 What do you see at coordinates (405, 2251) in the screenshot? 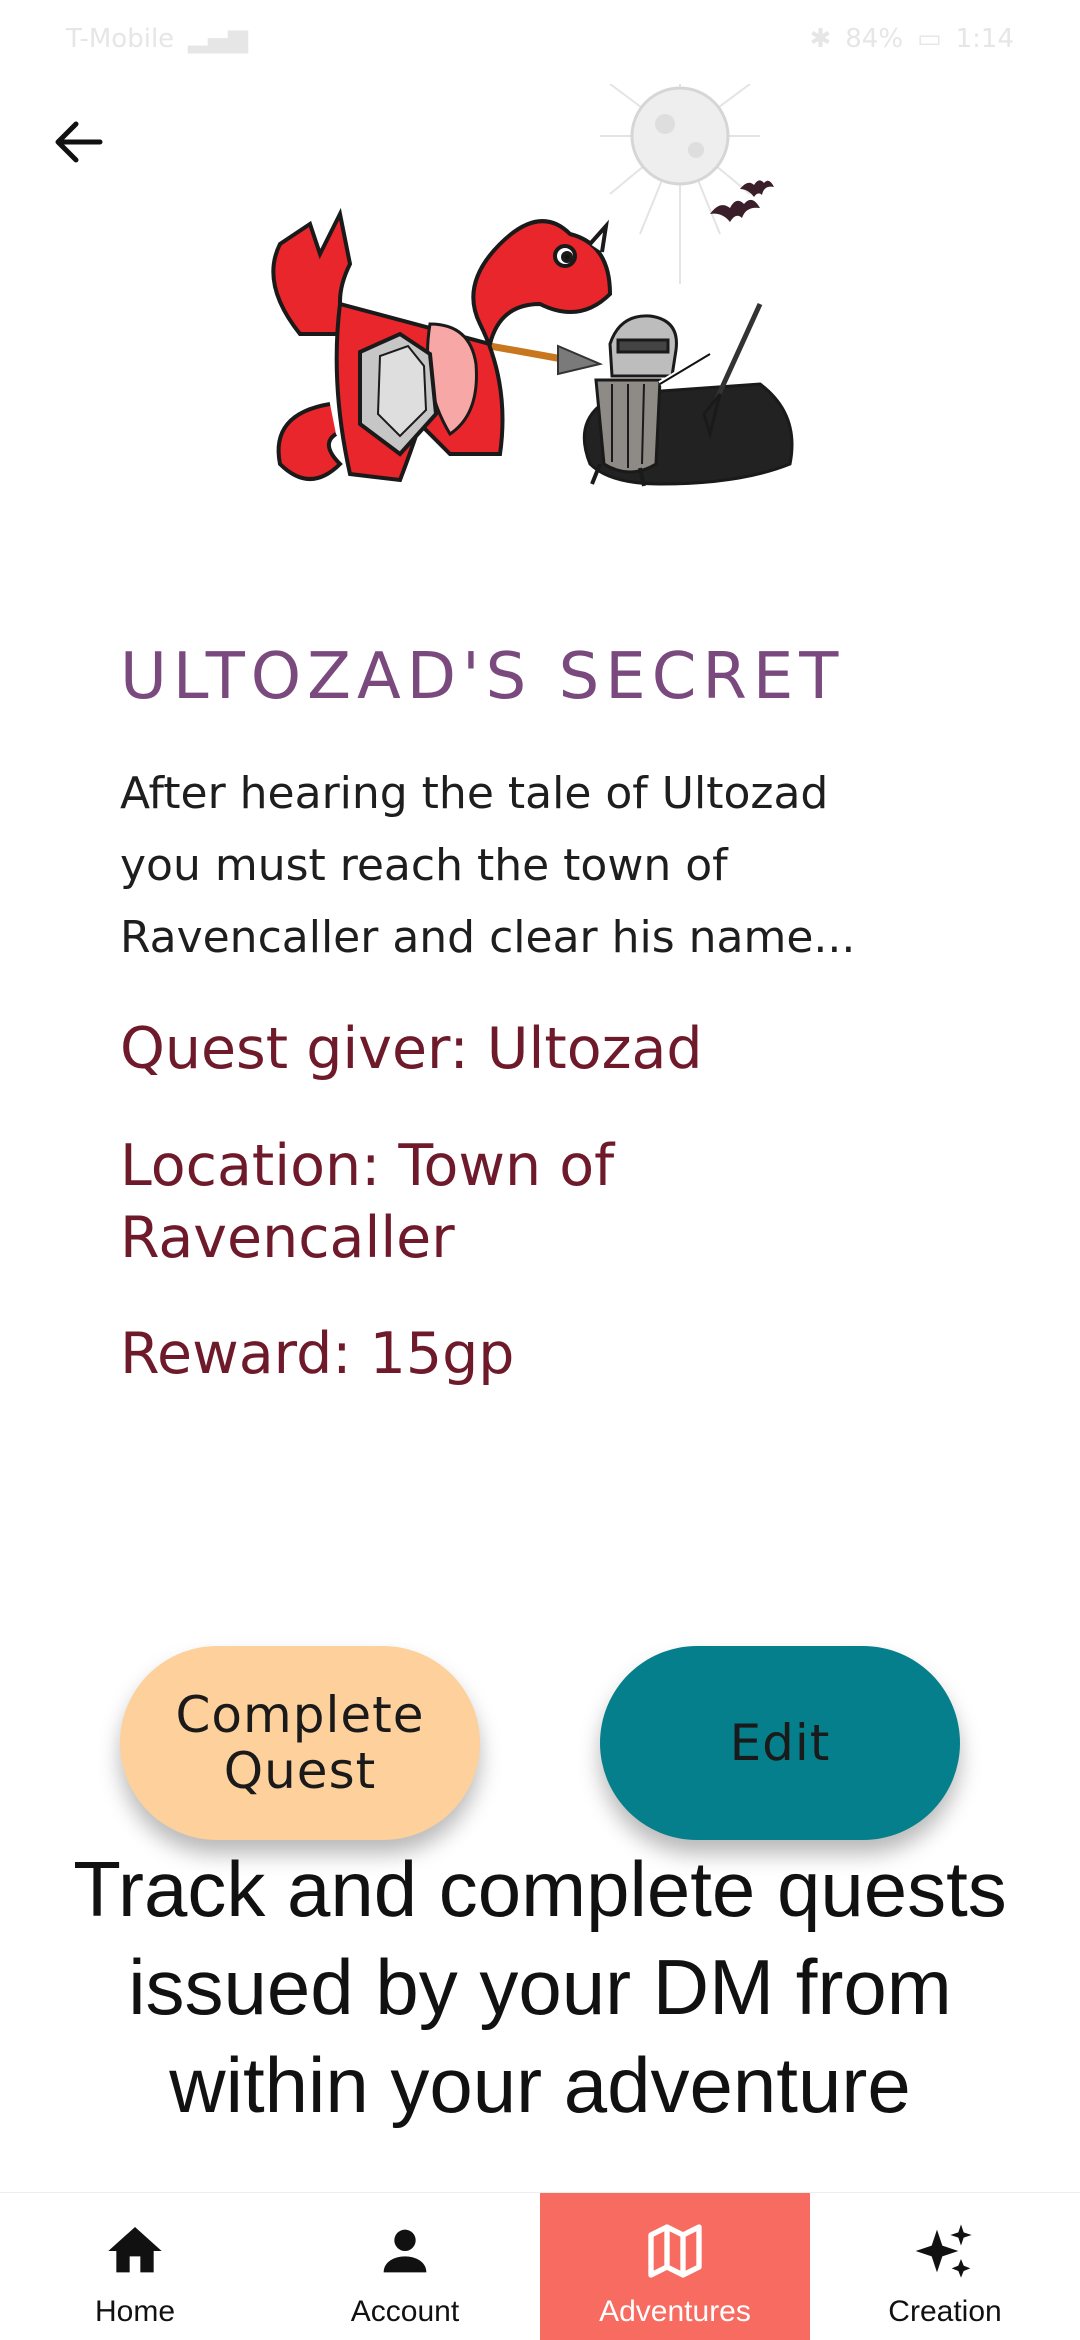
I see `account-icon` at bounding box center [405, 2251].